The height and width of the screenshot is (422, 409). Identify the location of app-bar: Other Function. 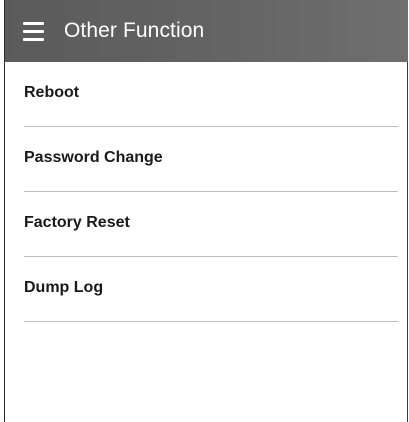
(206, 31).